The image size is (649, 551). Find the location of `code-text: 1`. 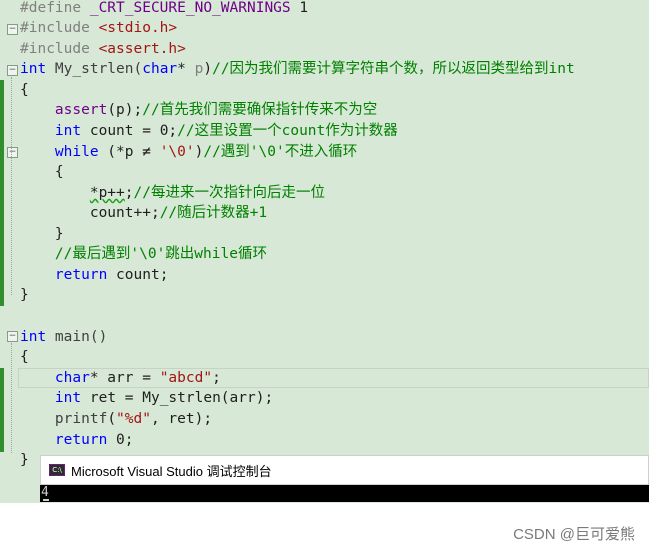

code-text: 1 is located at coordinates (299, 8).